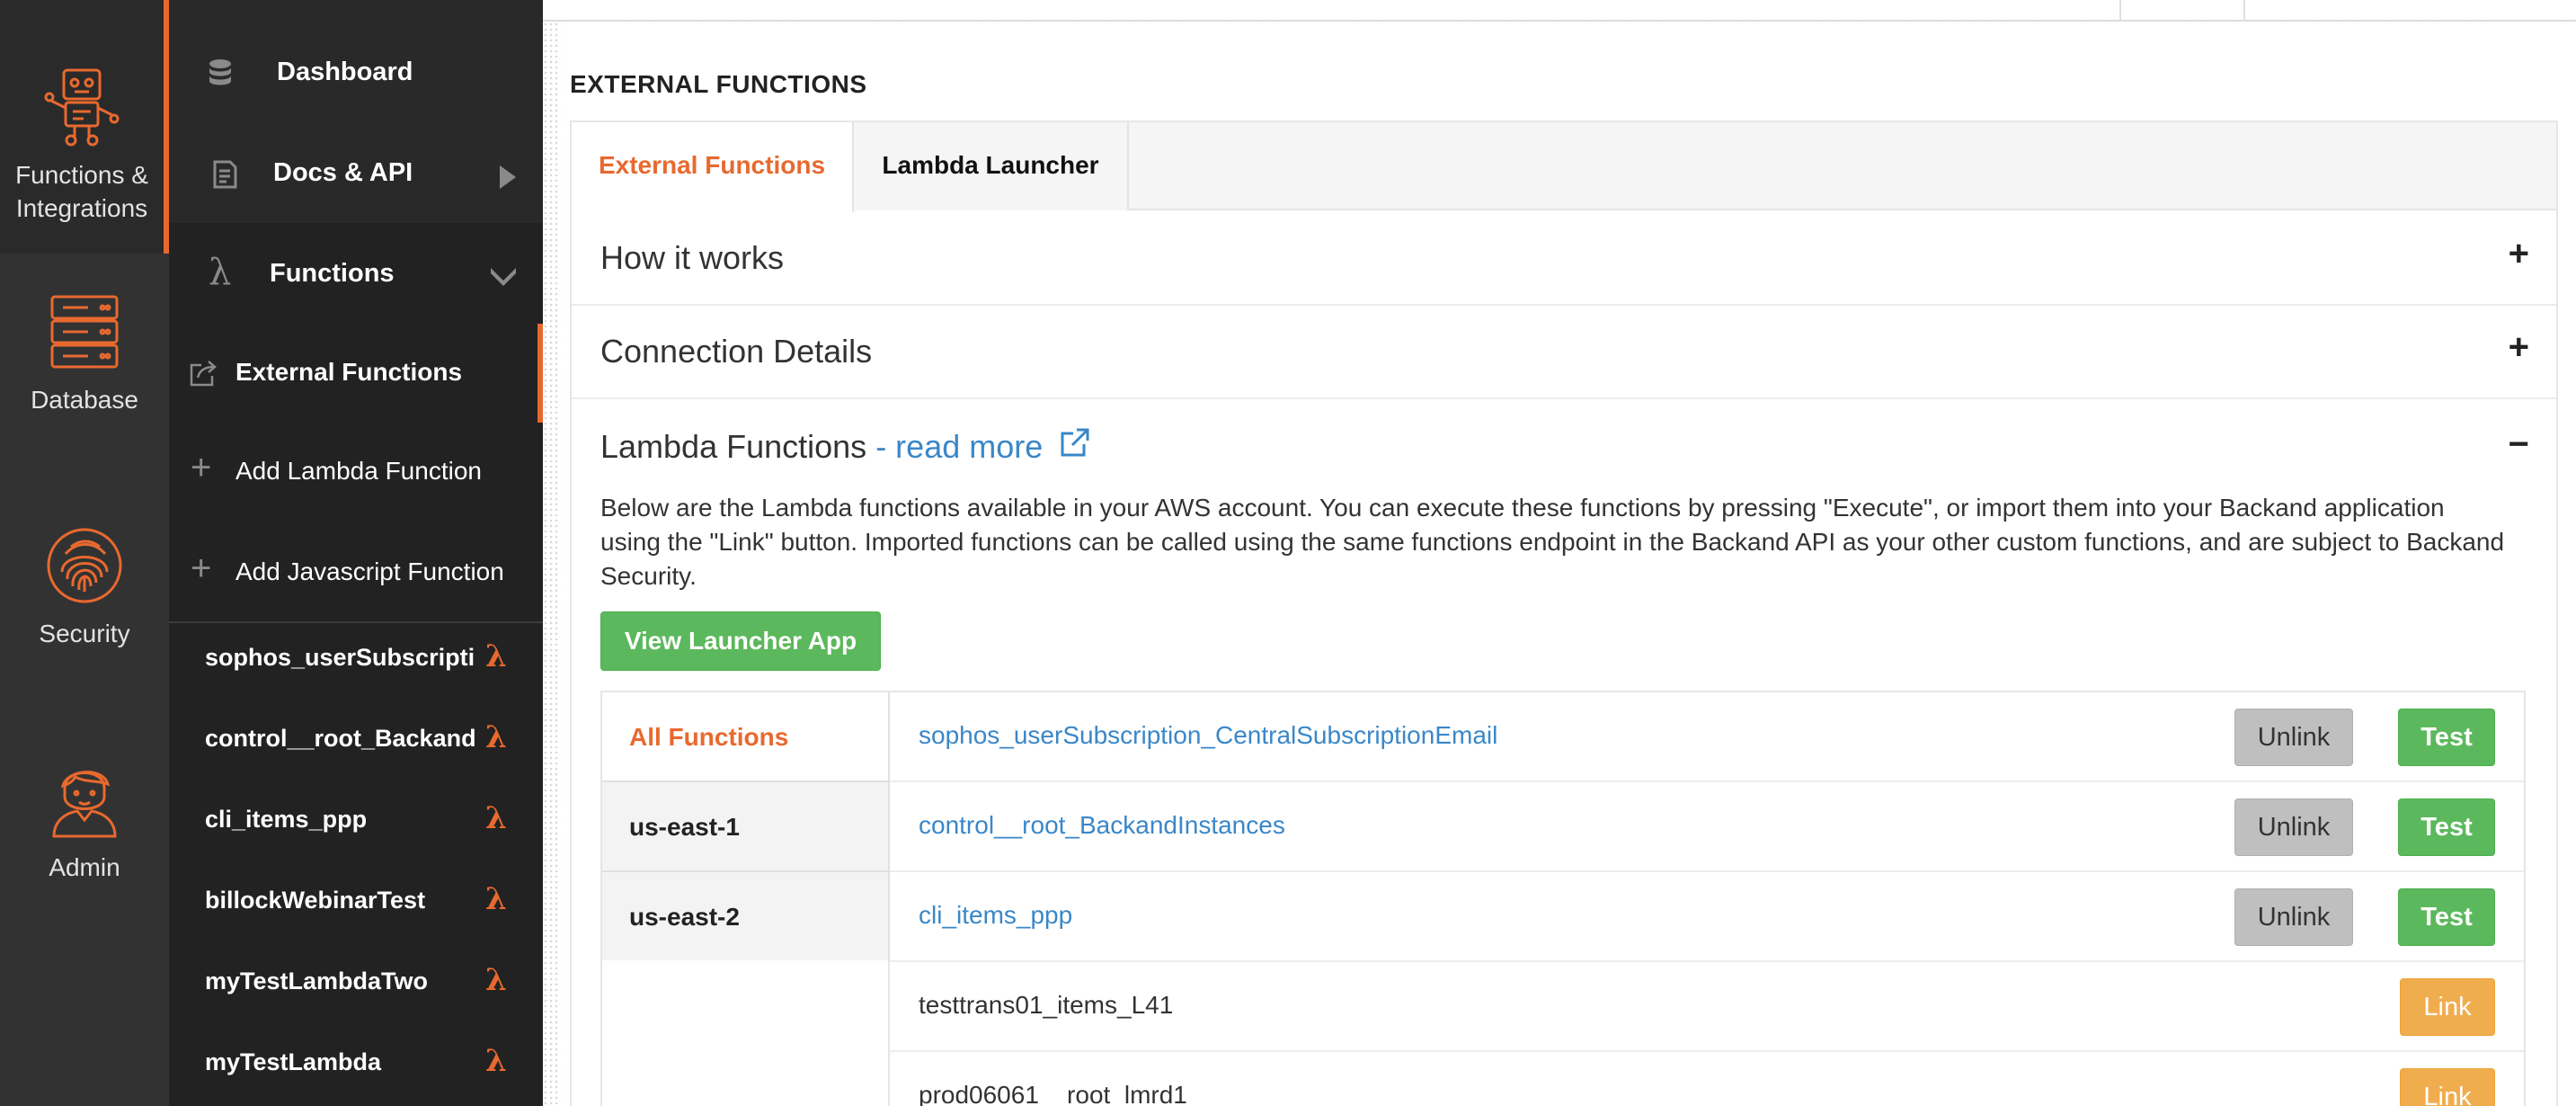 This screenshot has width=2576, height=1106. I want to click on function-row: testtrans01_items_L41 Link, so click(1707, 1007).